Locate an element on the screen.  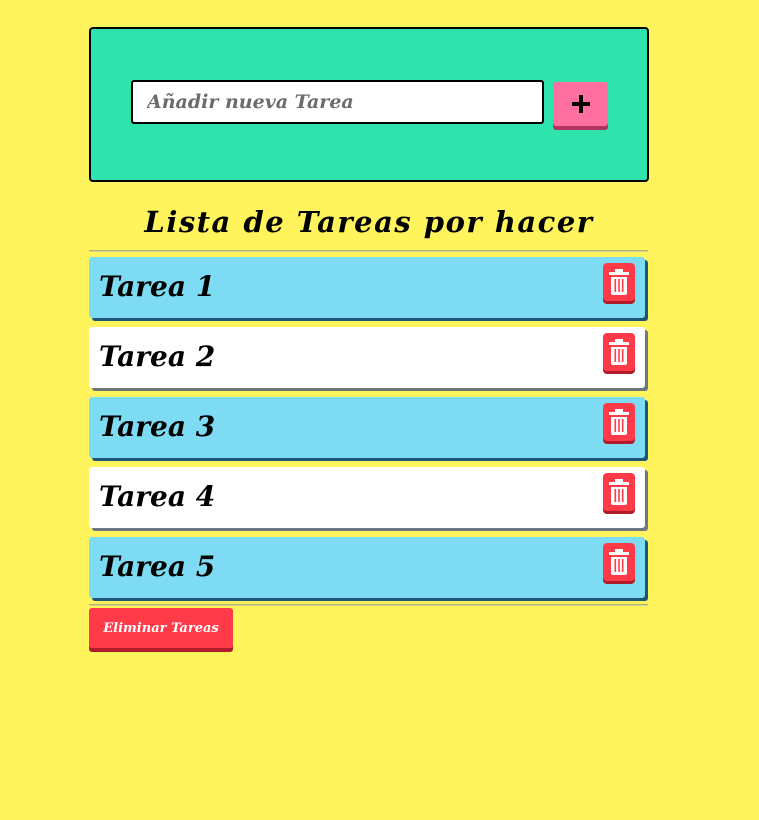
task-item: Tarea 2 is located at coordinates (367, 357).